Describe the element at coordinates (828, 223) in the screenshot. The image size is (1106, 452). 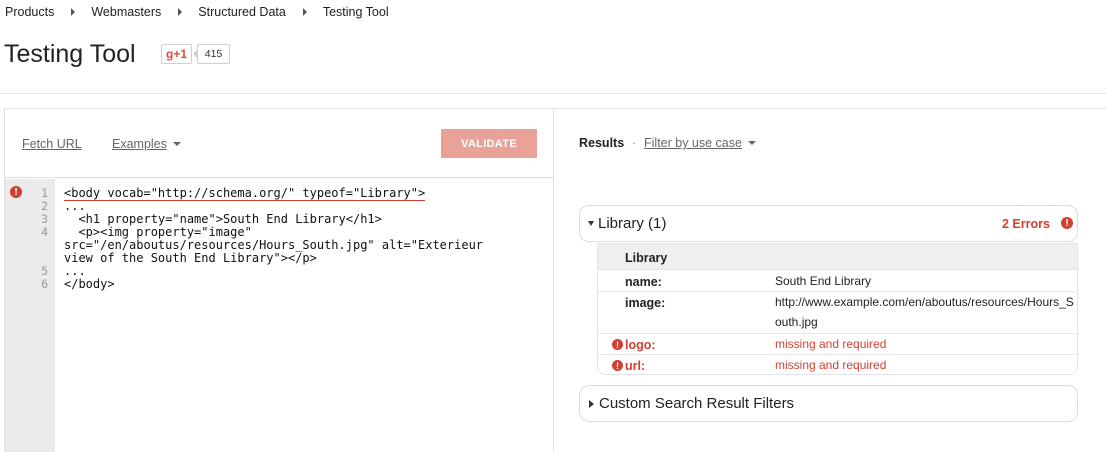
I see `library-result-card: Library (1) 2 Errors !` at that location.